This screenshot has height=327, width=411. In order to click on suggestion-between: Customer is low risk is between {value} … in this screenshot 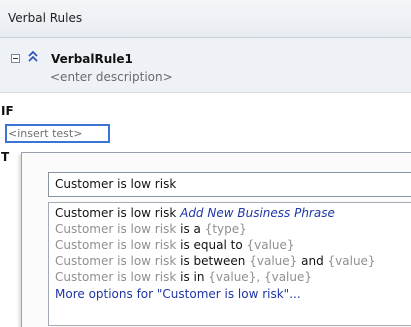, I will do `click(215, 261)`.